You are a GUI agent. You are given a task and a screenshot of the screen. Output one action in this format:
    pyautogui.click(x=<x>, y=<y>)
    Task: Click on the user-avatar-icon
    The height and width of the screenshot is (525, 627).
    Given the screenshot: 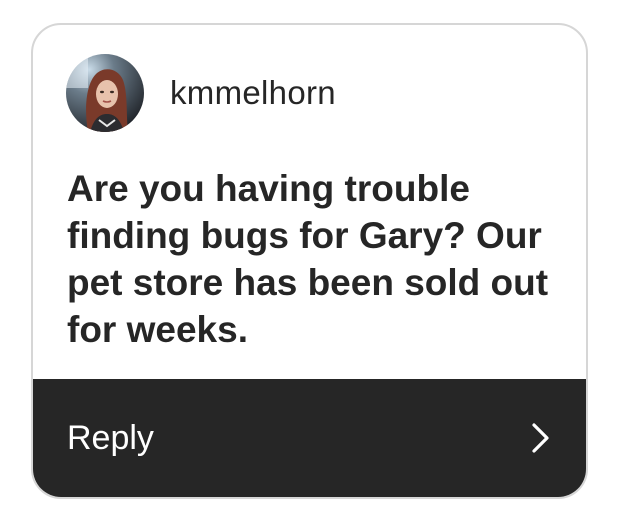 What is the action you would take?
    pyautogui.click(x=105, y=93)
    